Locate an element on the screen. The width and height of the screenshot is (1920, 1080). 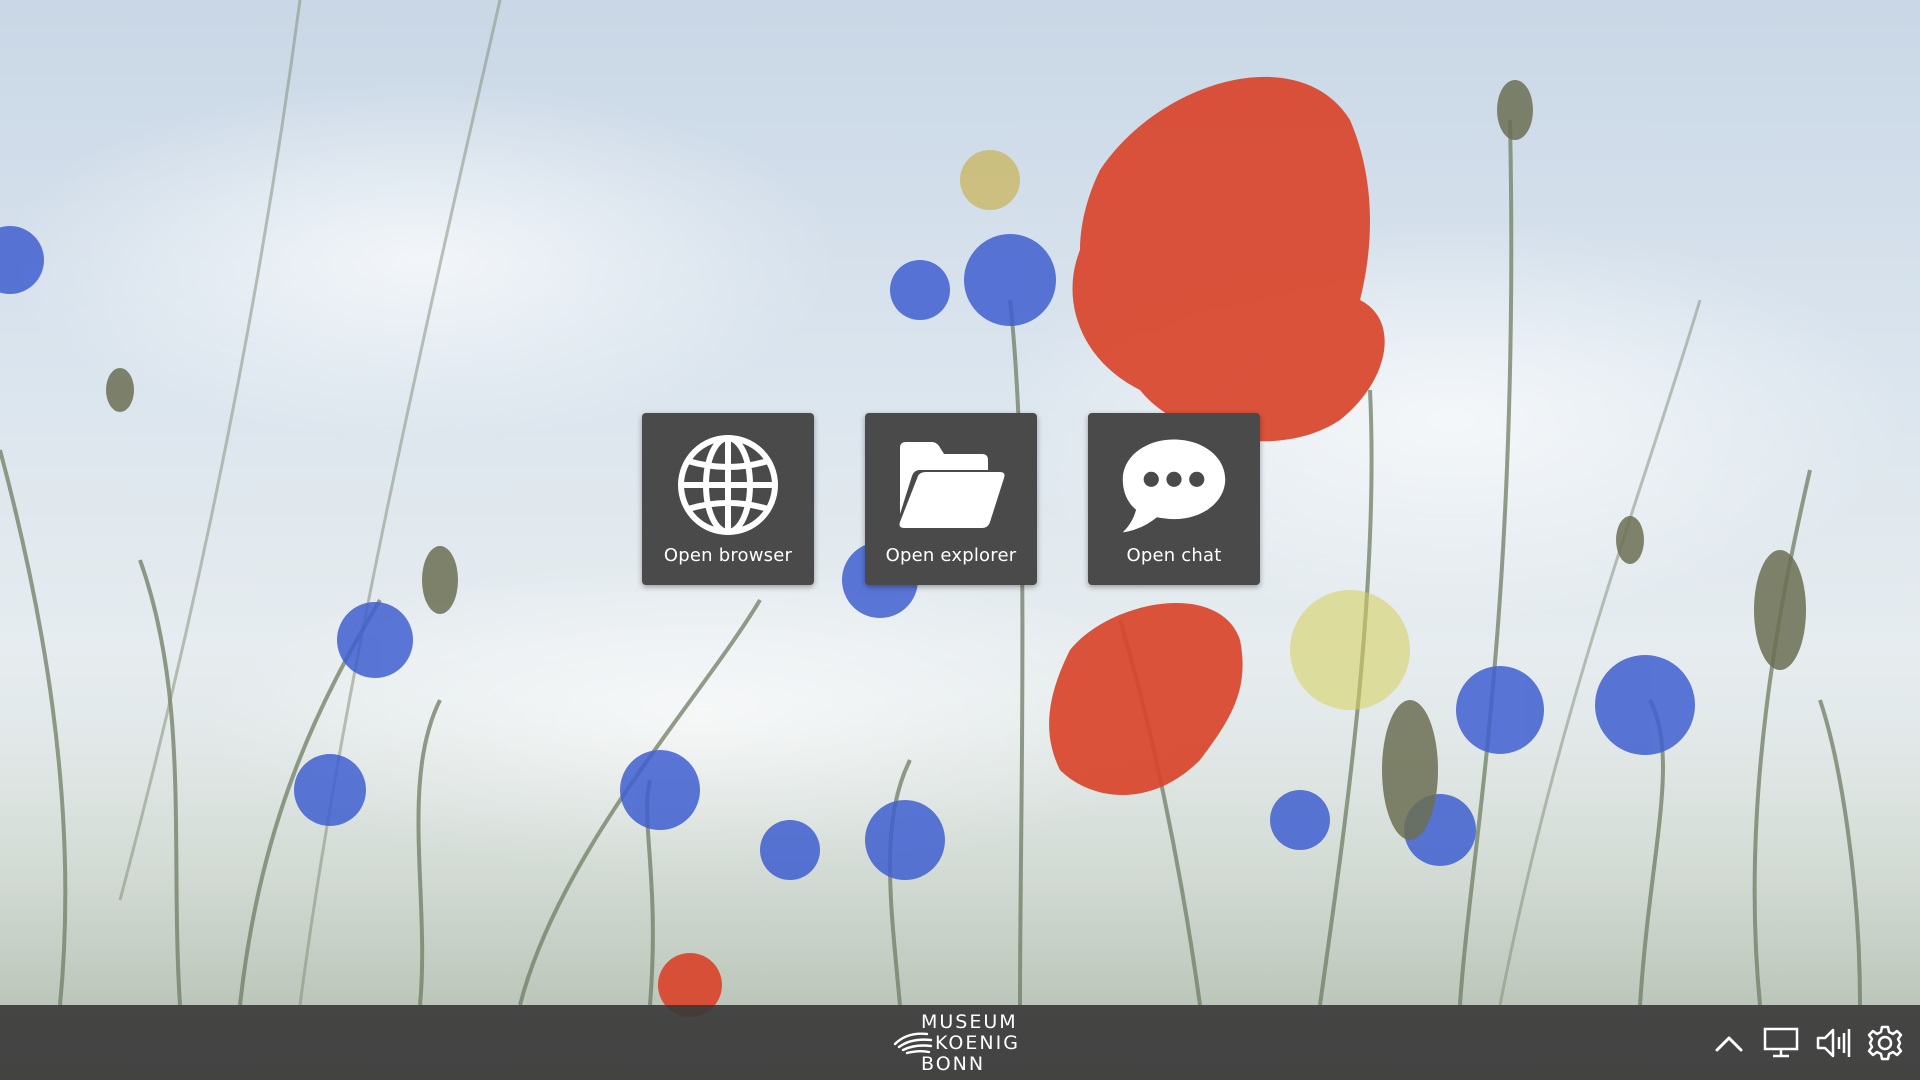
logo-line-3: BONN is located at coordinates (953, 1063).